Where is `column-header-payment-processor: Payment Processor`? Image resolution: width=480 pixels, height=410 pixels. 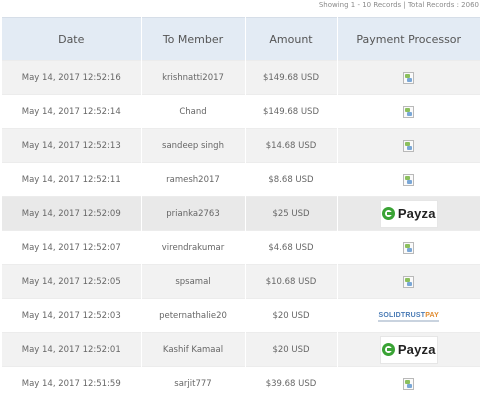
column-header-payment-processor: Payment Processor is located at coordinates (408, 39).